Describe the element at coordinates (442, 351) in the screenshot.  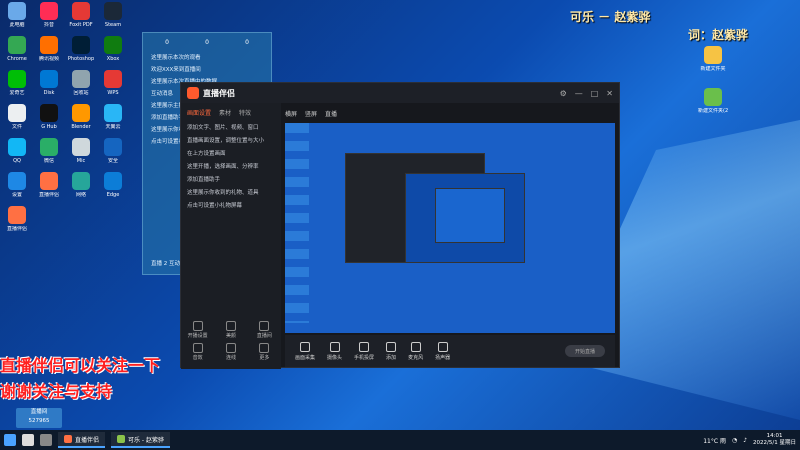
I see `control-button: 扬声器` at that location.